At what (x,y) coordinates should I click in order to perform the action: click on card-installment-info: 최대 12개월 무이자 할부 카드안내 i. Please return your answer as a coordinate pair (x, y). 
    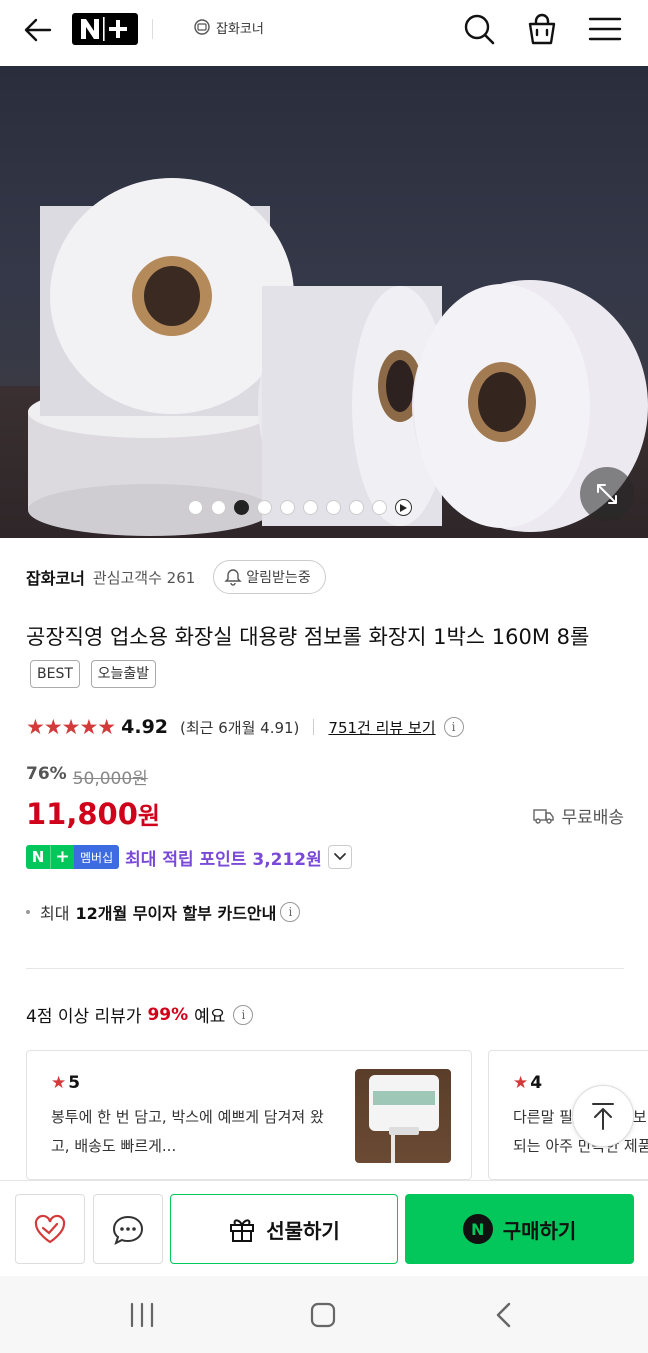
    Looking at the image, I should click on (163, 912).